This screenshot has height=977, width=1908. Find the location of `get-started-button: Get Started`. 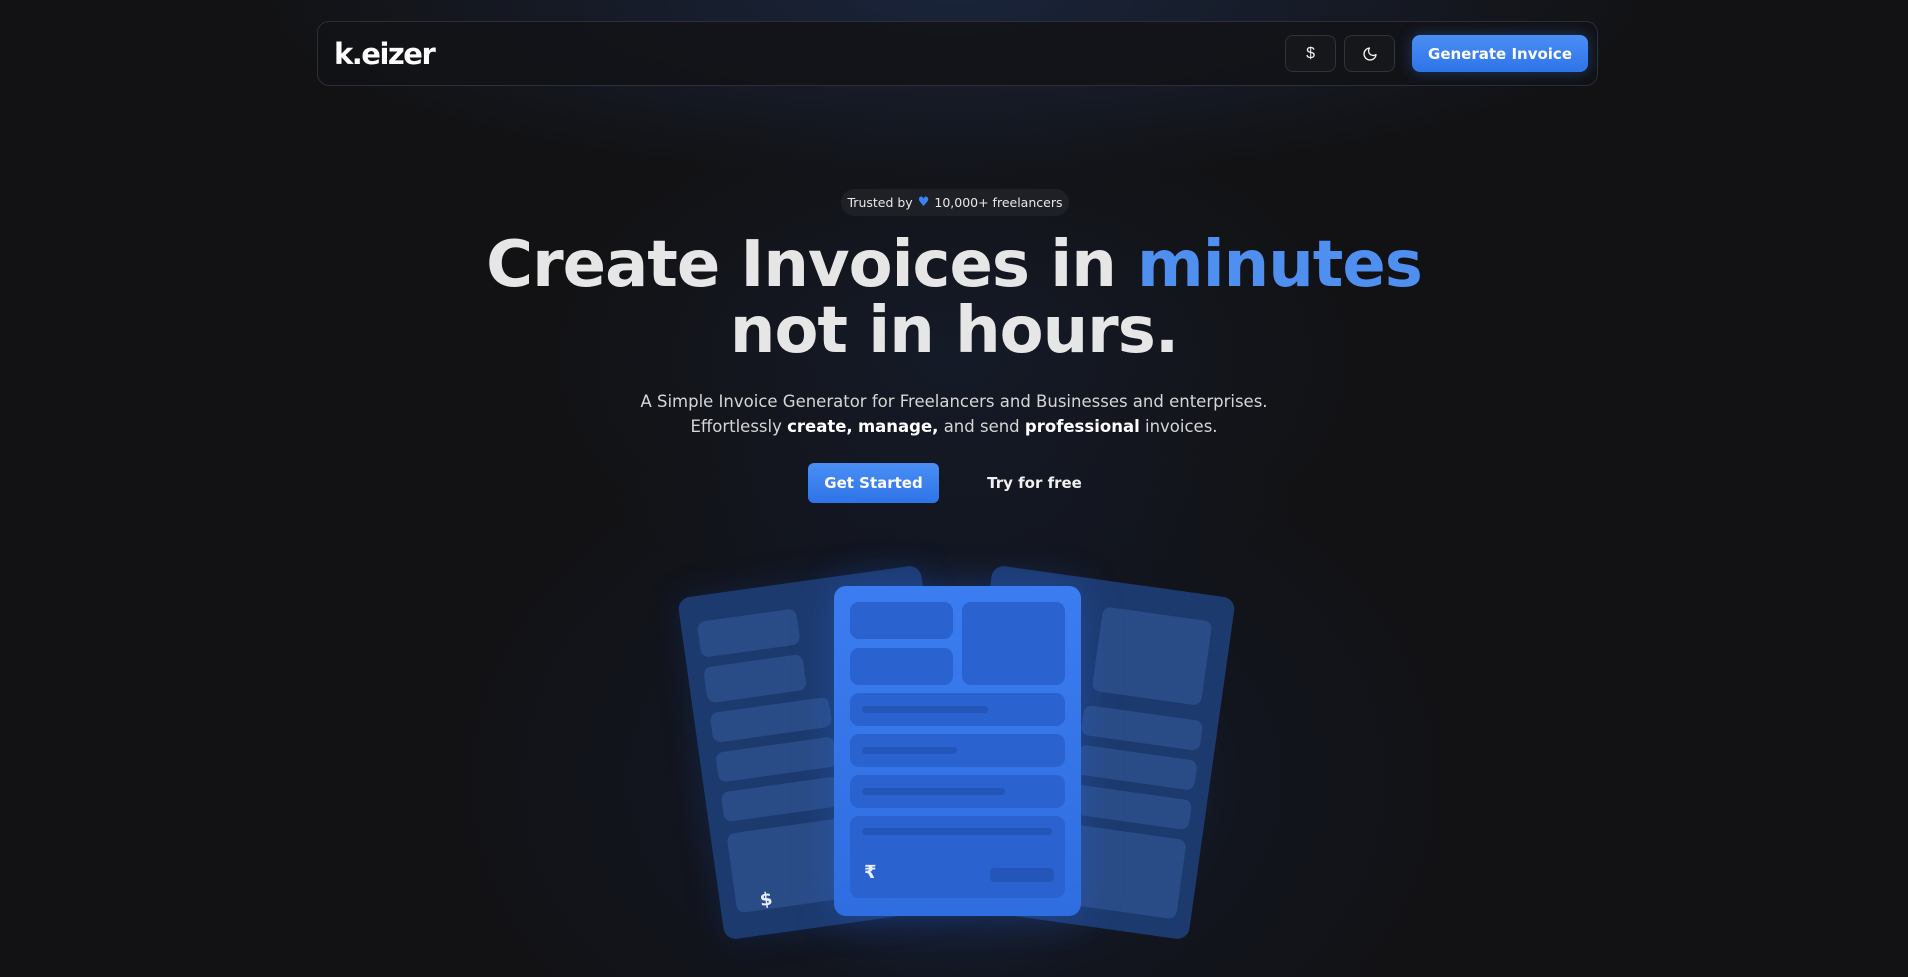

get-started-button: Get Started is located at coordinates (873, 483).